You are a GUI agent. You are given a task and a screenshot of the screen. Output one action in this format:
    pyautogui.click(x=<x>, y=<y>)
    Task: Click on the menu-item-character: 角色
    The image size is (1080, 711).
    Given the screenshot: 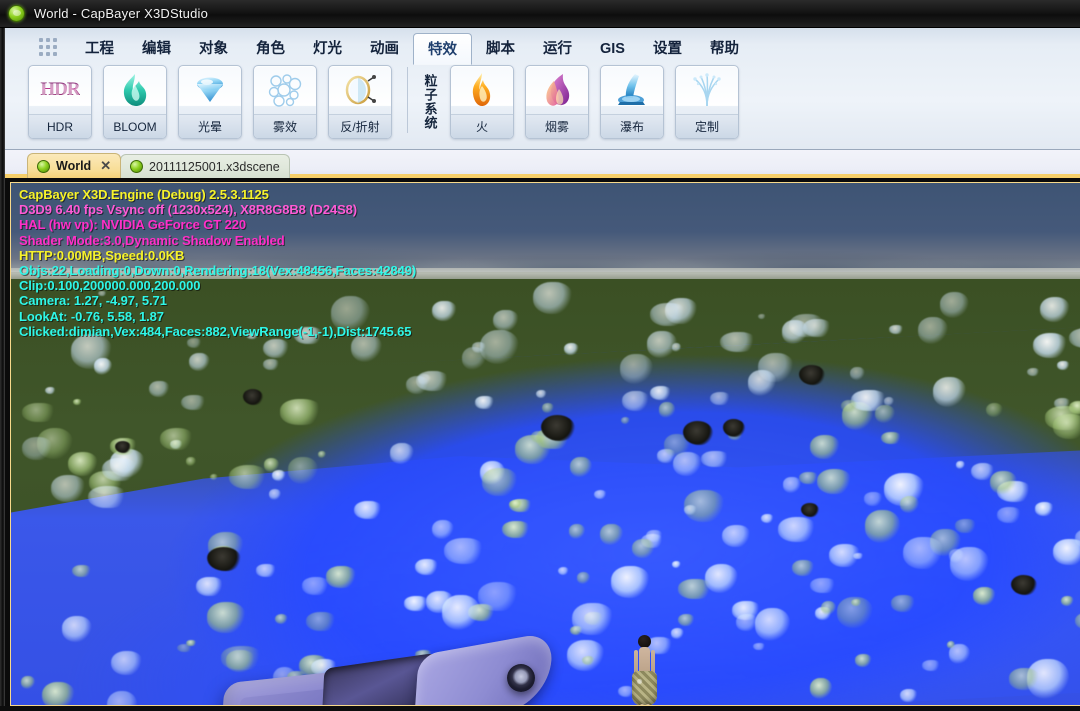 What is the action you would take?
    pyautogui.click(x=270, y=49)
    